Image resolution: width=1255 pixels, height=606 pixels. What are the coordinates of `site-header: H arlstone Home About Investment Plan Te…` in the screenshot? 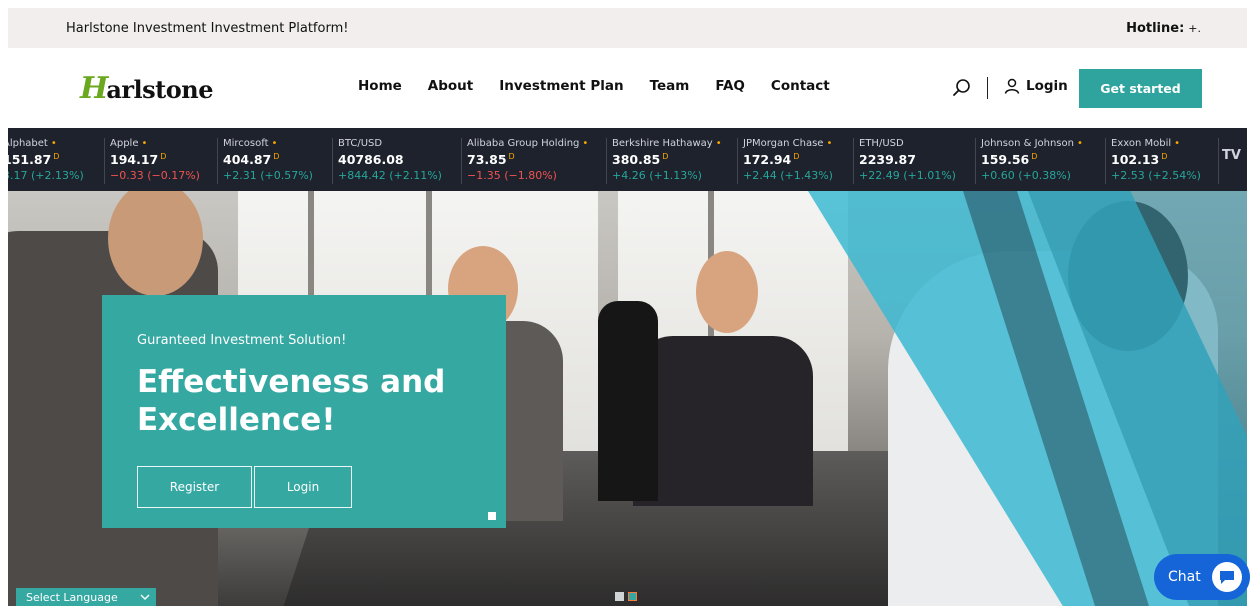 It's located at (627, 88).